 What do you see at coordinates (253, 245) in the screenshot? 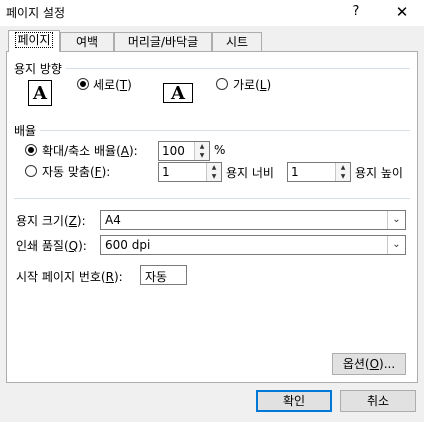
I see `print-quality-dropdown: 600 dpi ⌄` at bounding box center [253, 245].